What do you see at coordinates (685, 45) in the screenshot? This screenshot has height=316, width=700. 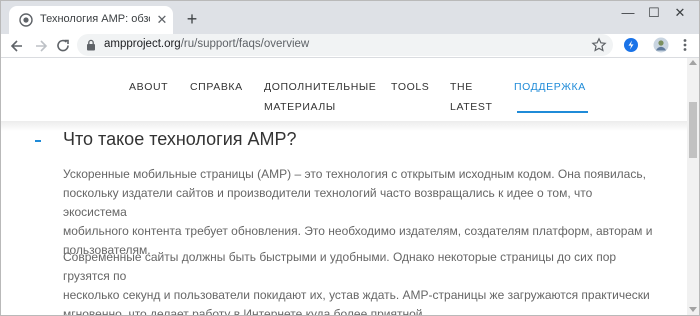 I see `kebab-menu-icon` at bounding box center [685, 45].